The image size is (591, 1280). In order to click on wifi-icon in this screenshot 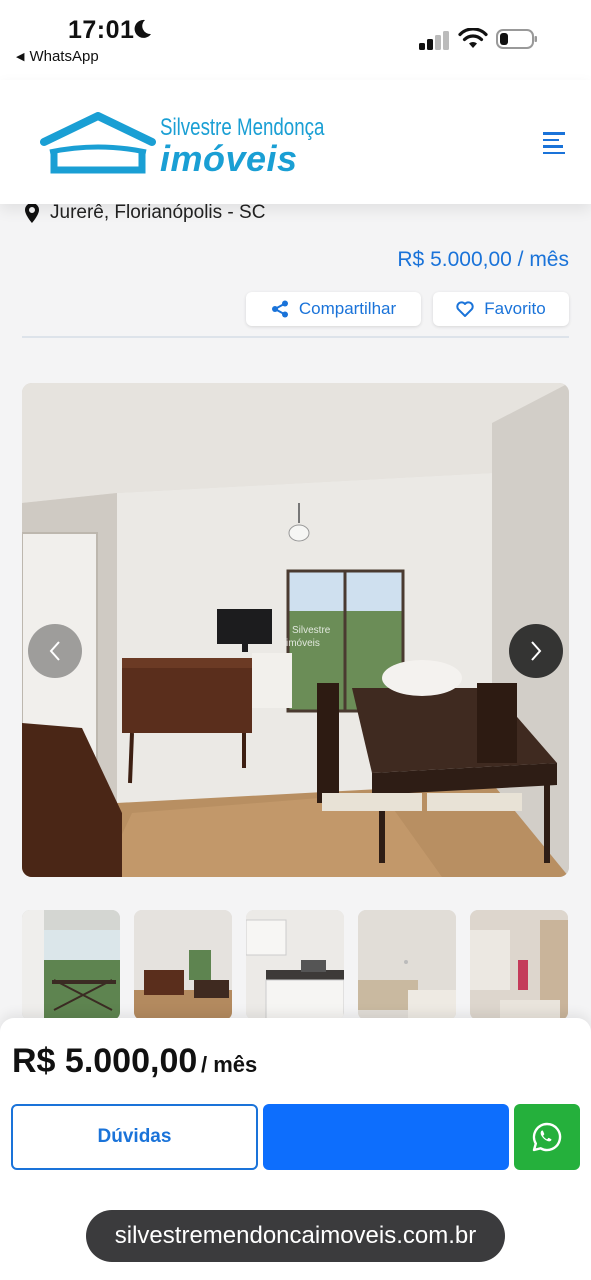, I will do `click(473, 38)`.